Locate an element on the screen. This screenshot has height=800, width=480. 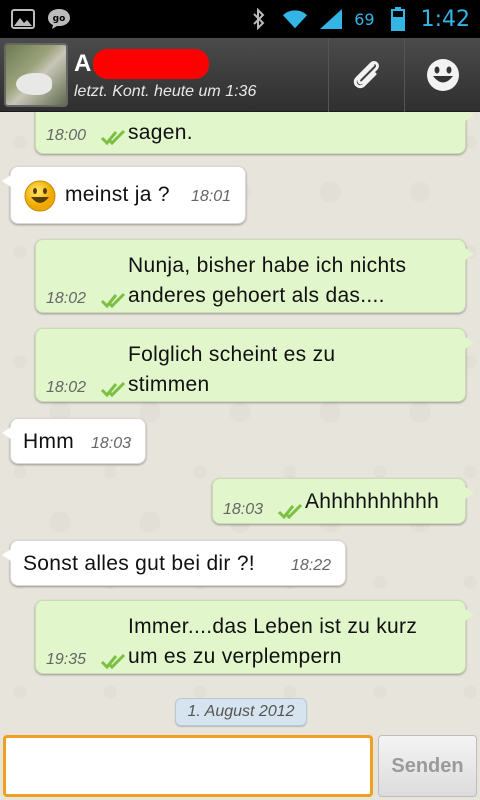
send-button: Senden is located at coordinates (427, 766).